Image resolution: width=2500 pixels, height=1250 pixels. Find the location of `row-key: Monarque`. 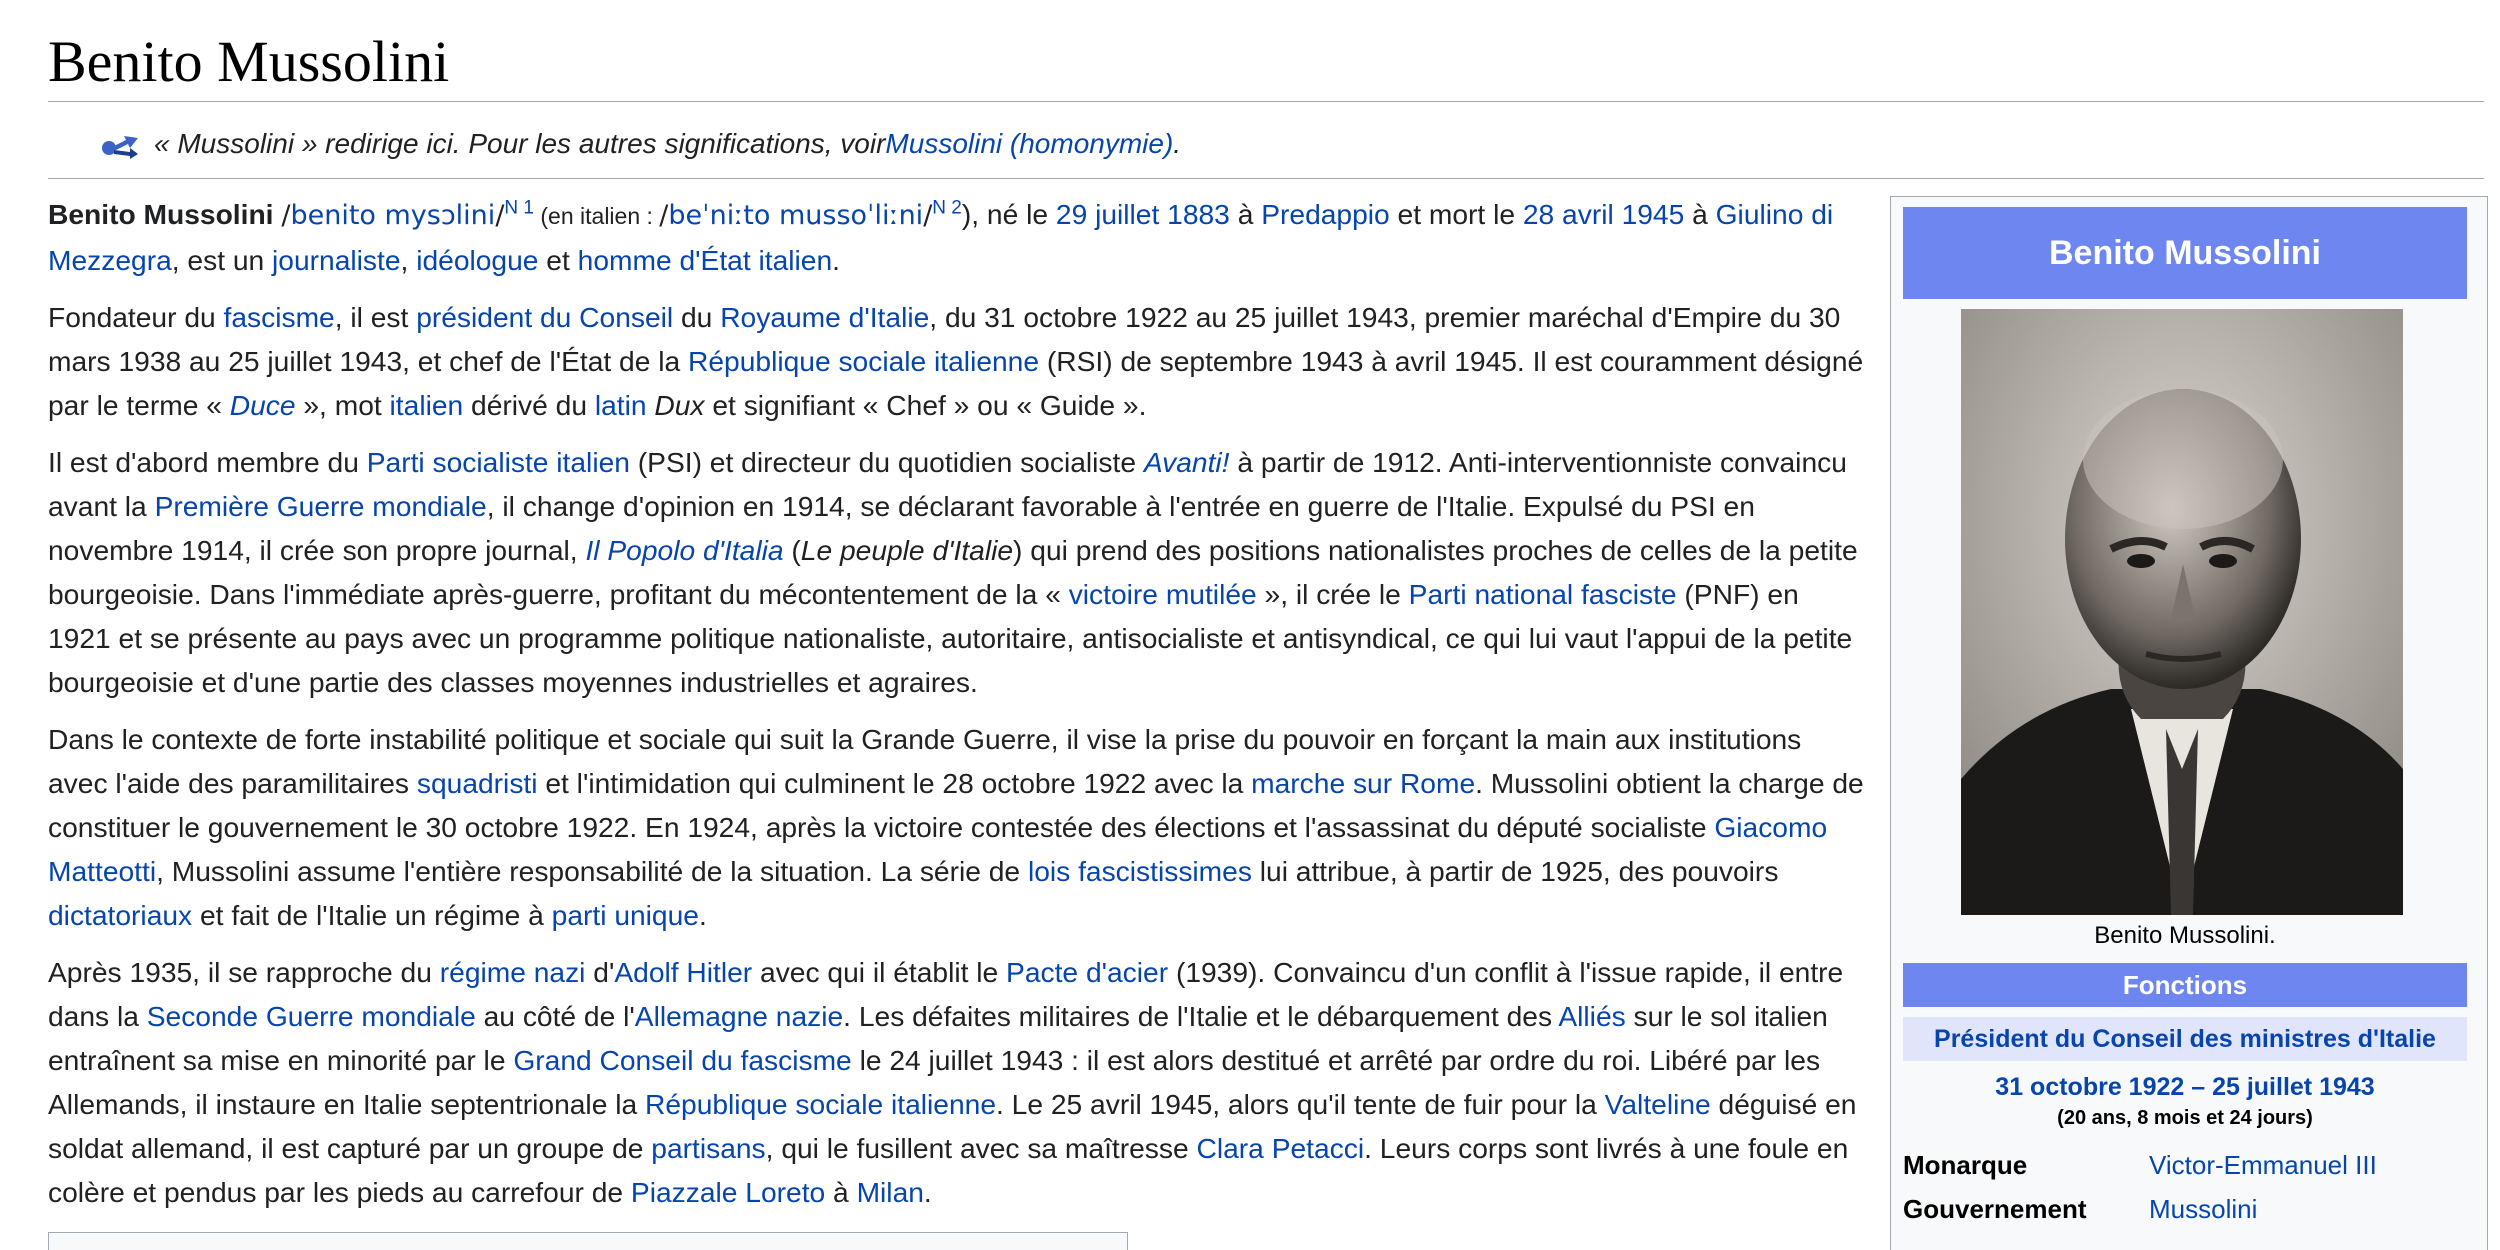

row-key: Monarque is located at coordinates (1965, 1165).